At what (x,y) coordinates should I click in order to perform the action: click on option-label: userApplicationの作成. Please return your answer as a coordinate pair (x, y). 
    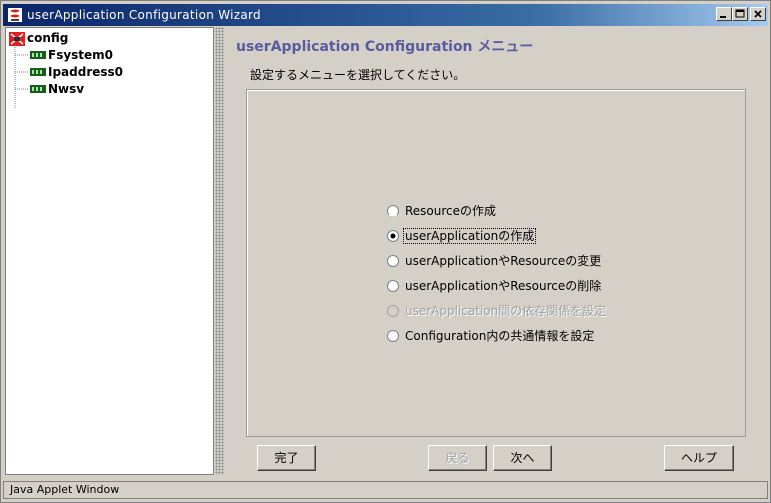
    Looking at the image, I should click on (469, 236).